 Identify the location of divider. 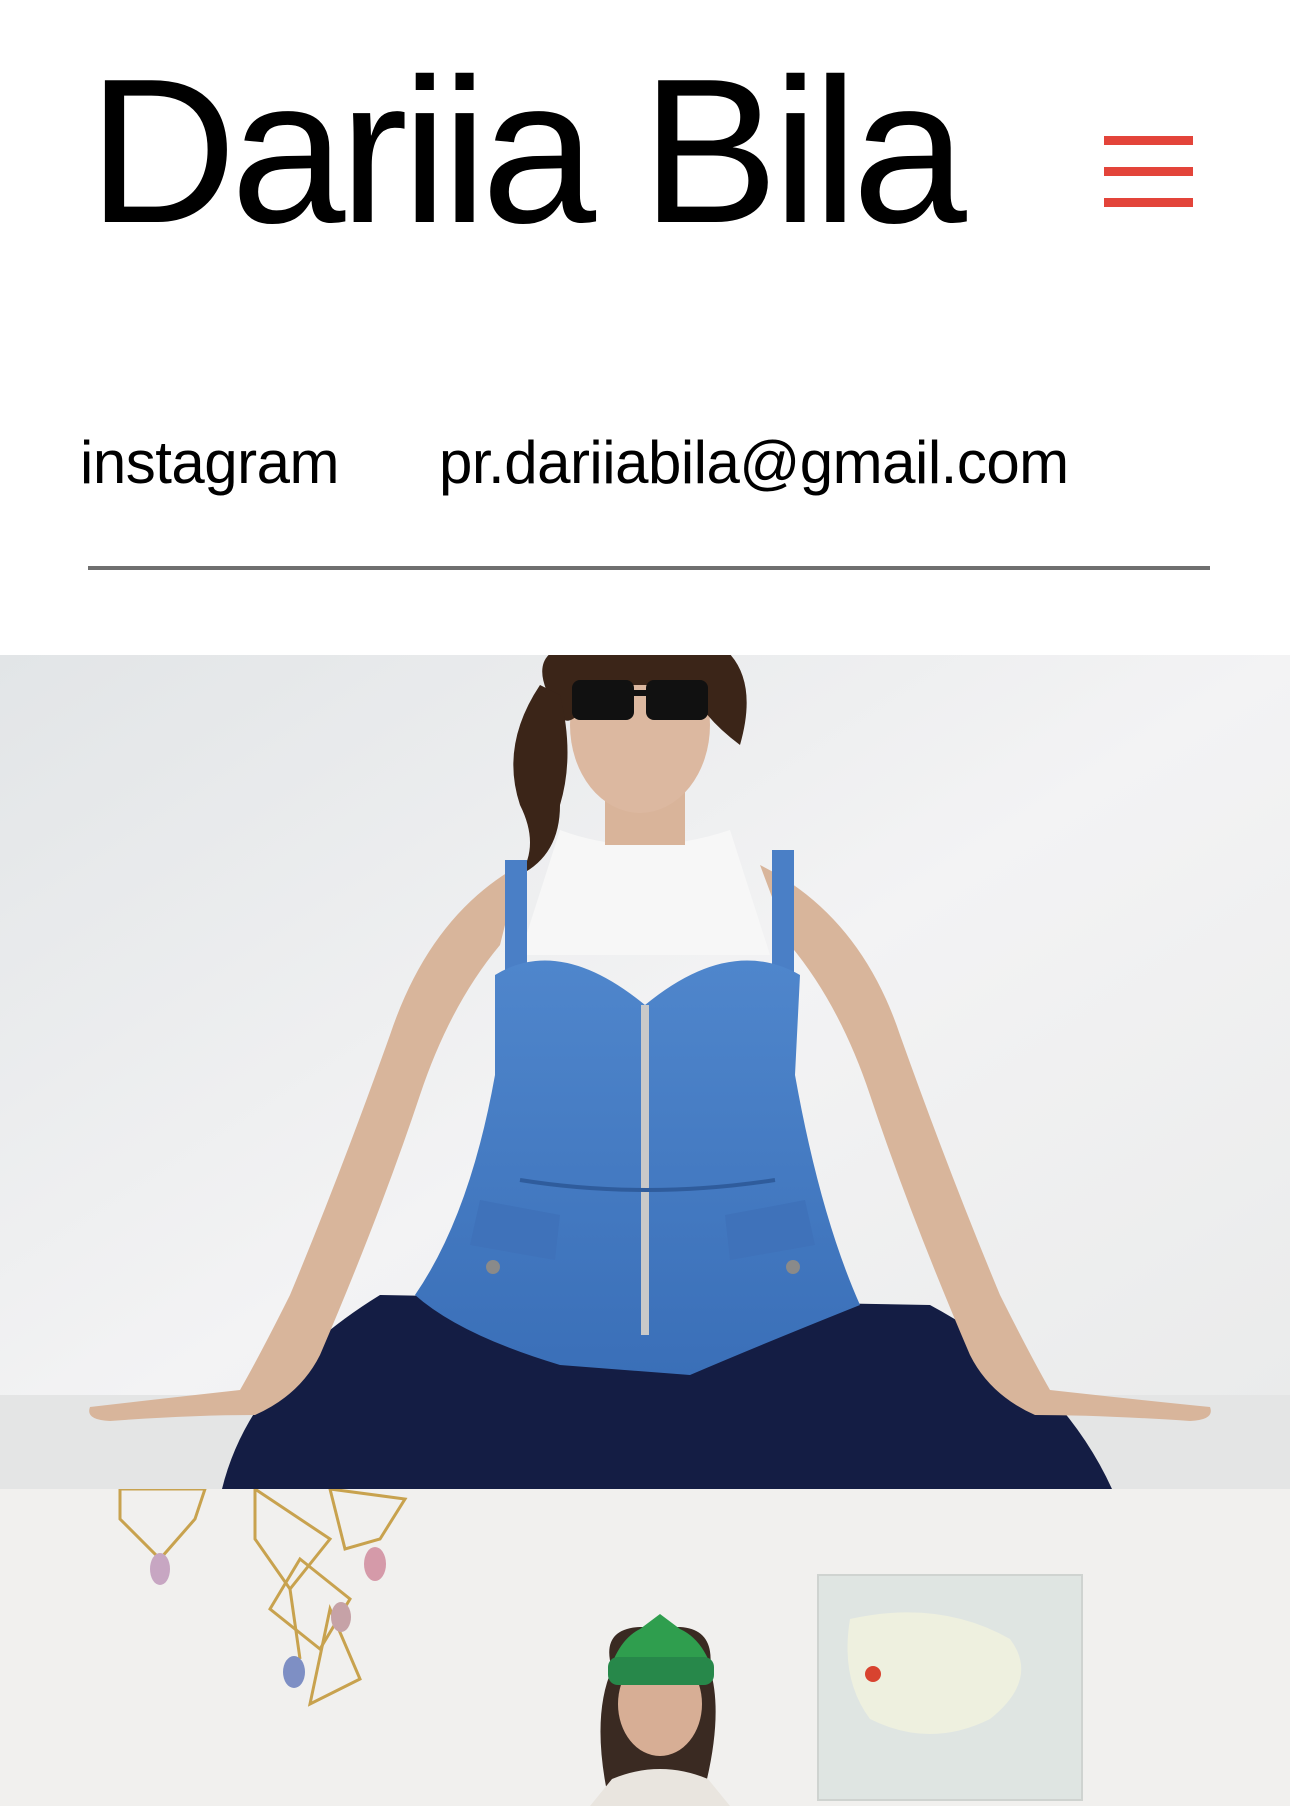
(649, 568).